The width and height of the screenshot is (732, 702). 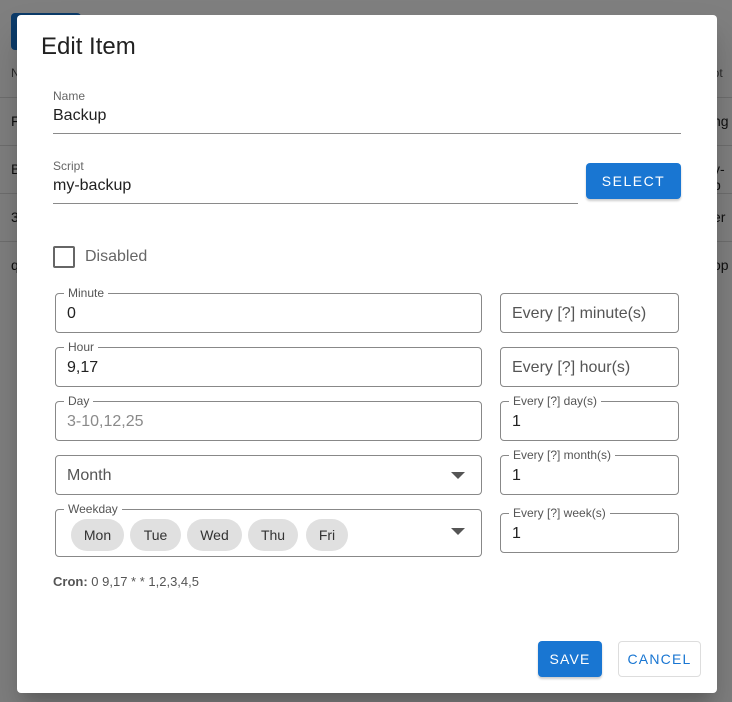 I want to click on day-field: Day 3-10,12,25, so click(x=268, y=417).